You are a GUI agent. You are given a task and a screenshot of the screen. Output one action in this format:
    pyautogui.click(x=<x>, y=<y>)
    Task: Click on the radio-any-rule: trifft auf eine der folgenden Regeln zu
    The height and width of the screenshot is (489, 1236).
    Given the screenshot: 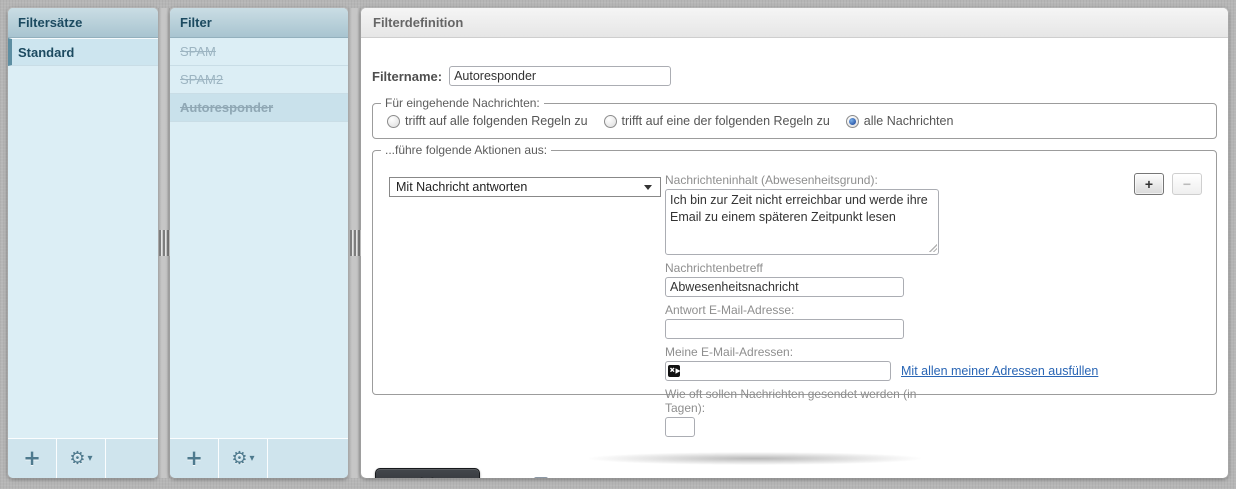 What is the action you would take?
    pyautogui.click(x=716, y=121)
    